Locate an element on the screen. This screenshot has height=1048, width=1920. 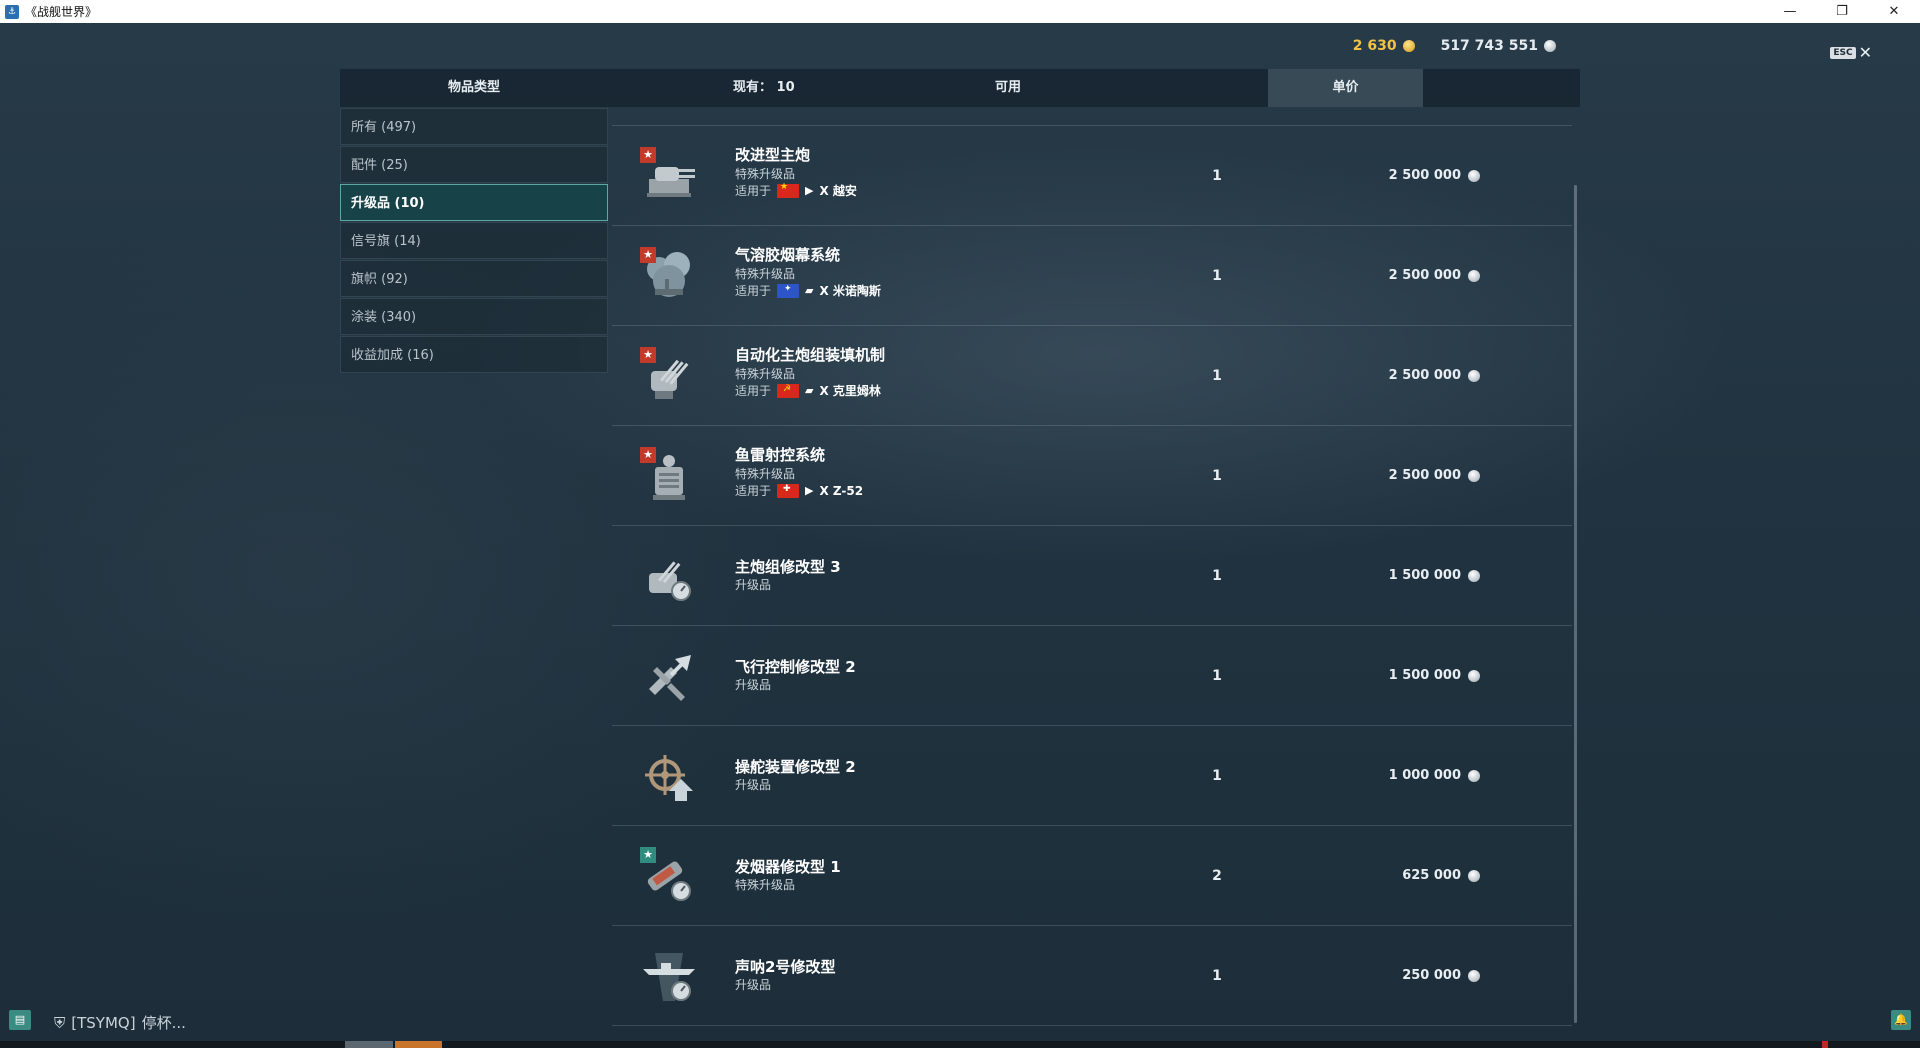
category-upgrades: 升级品 (10) is located at coordinates (474, 202).